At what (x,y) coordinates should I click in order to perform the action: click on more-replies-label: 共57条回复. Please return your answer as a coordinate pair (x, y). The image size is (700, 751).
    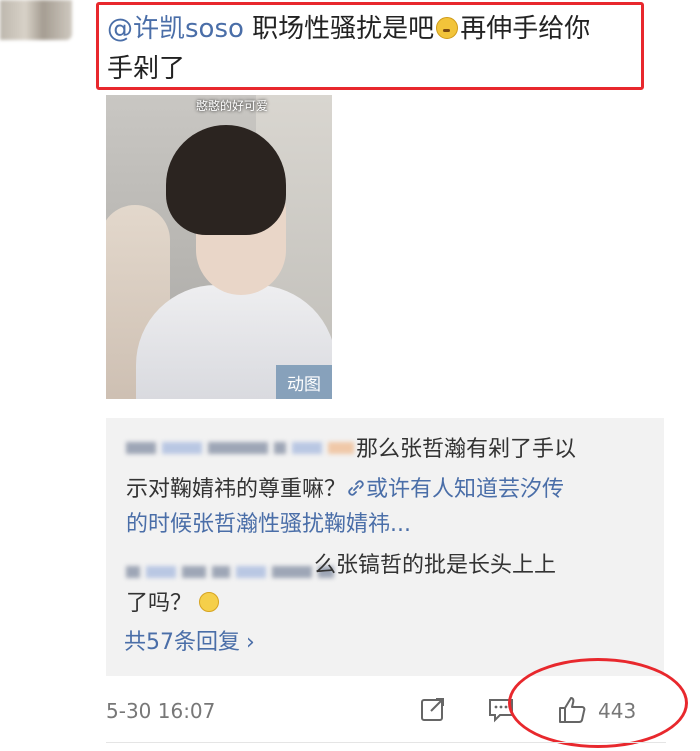
    Looking at the image, I should click on (182, 642).